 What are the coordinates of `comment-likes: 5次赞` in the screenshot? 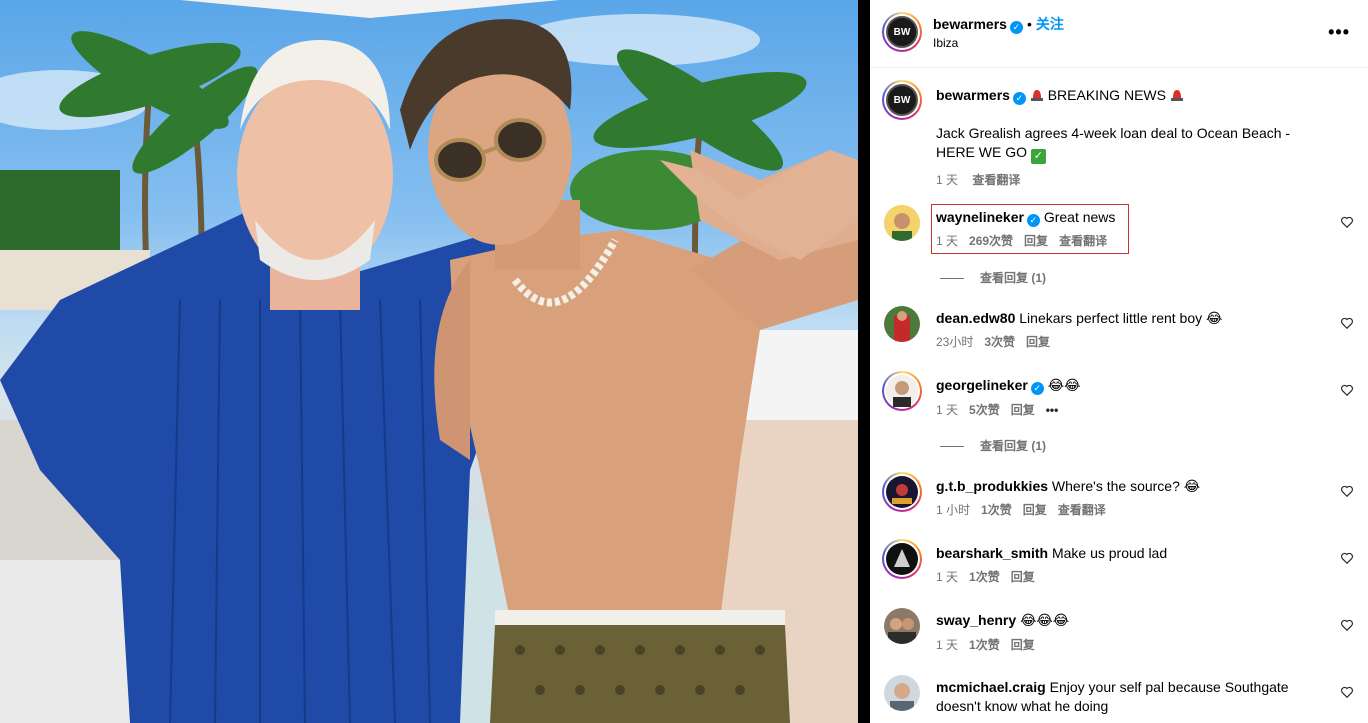 It's located at (984, 410).